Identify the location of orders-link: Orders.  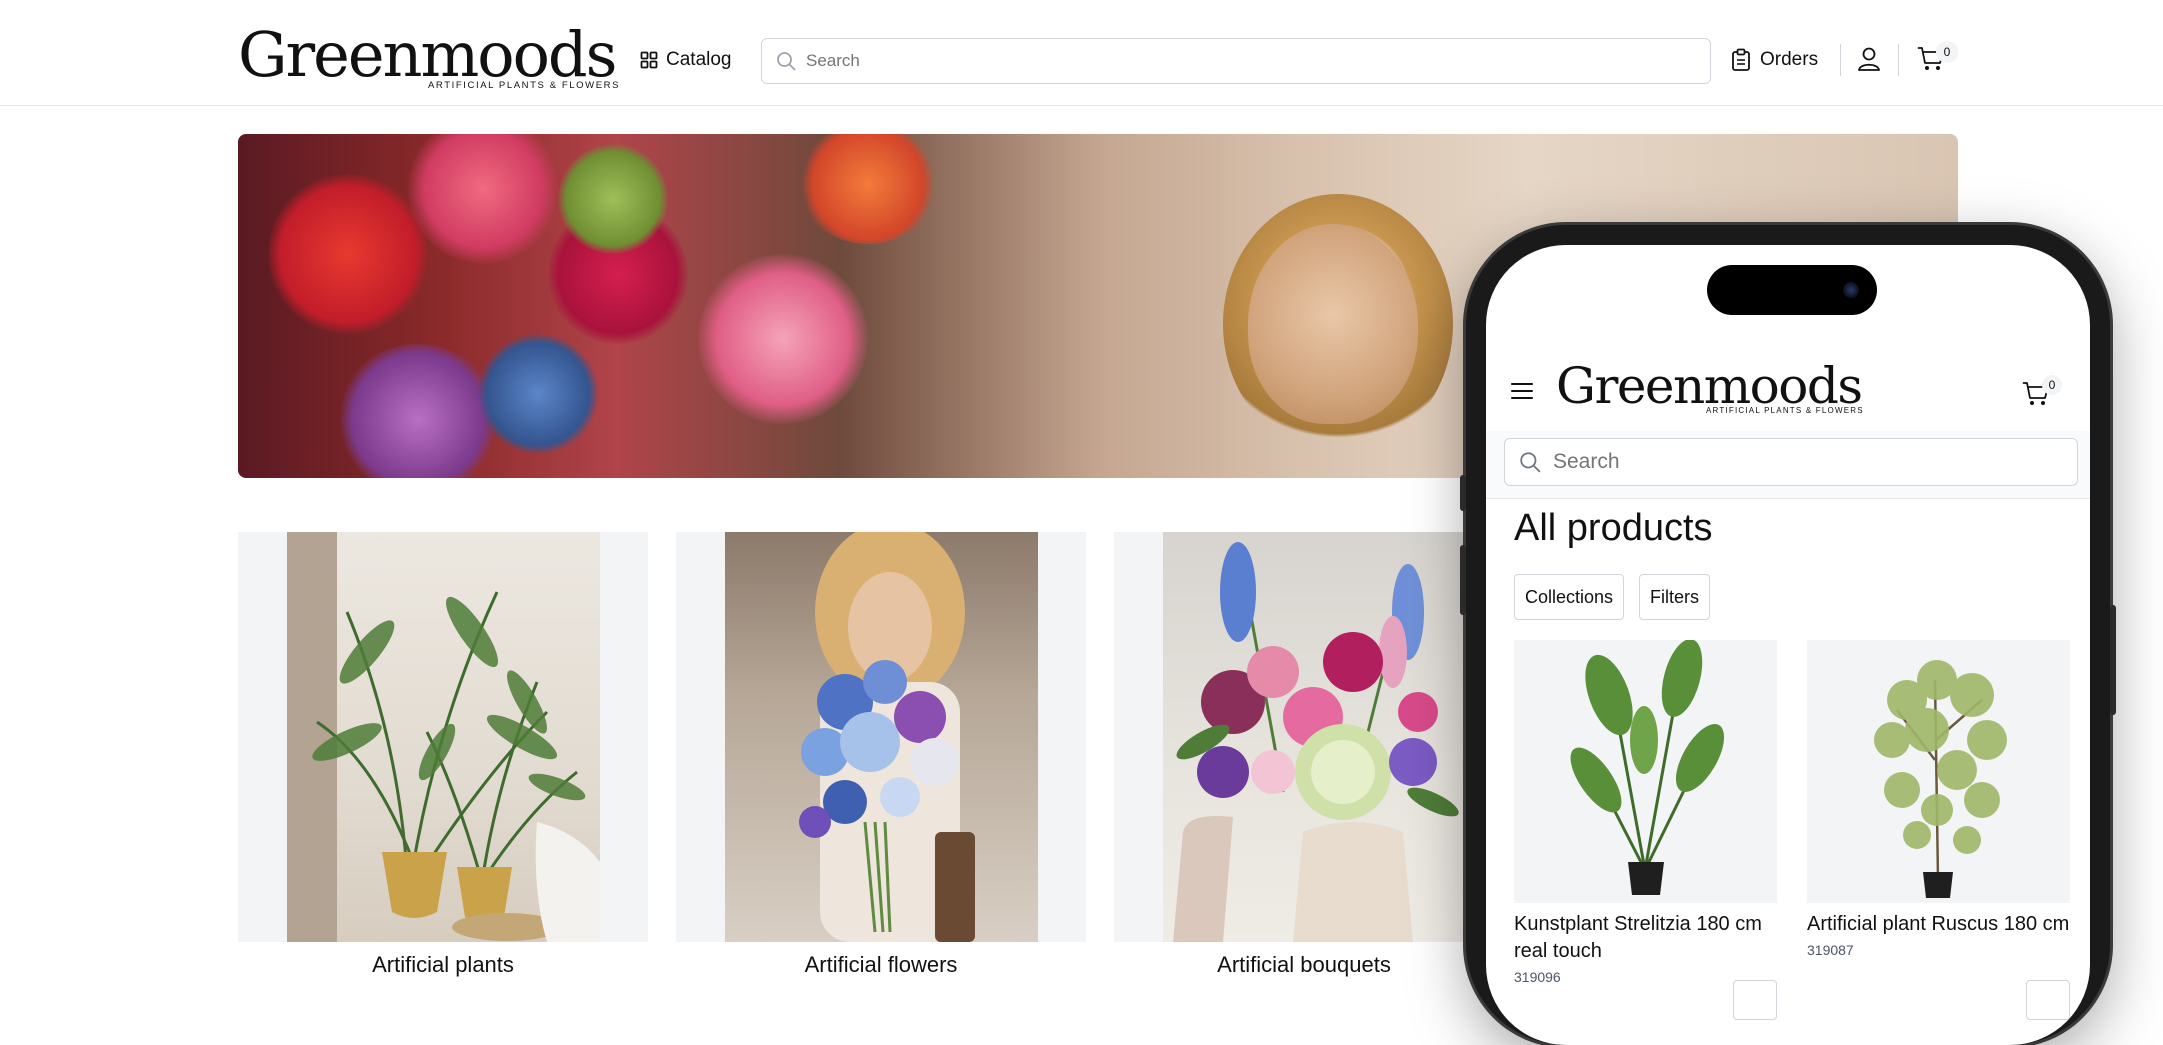
(1774, 60).